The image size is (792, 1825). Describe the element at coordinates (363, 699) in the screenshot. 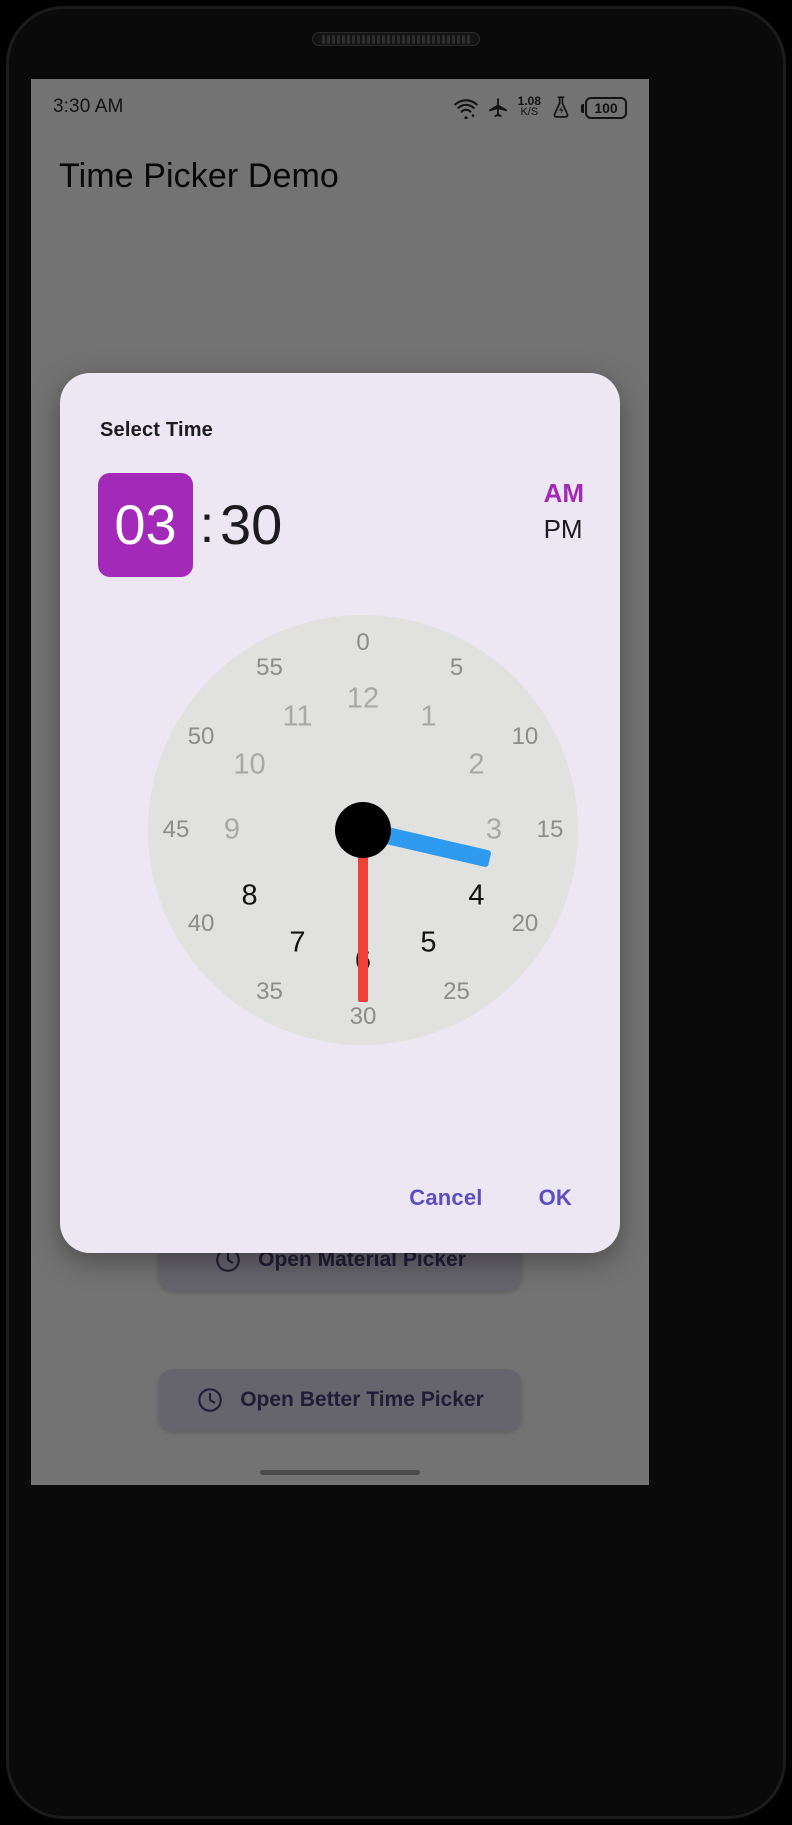

I see `hour-label-12: 12` at that location.